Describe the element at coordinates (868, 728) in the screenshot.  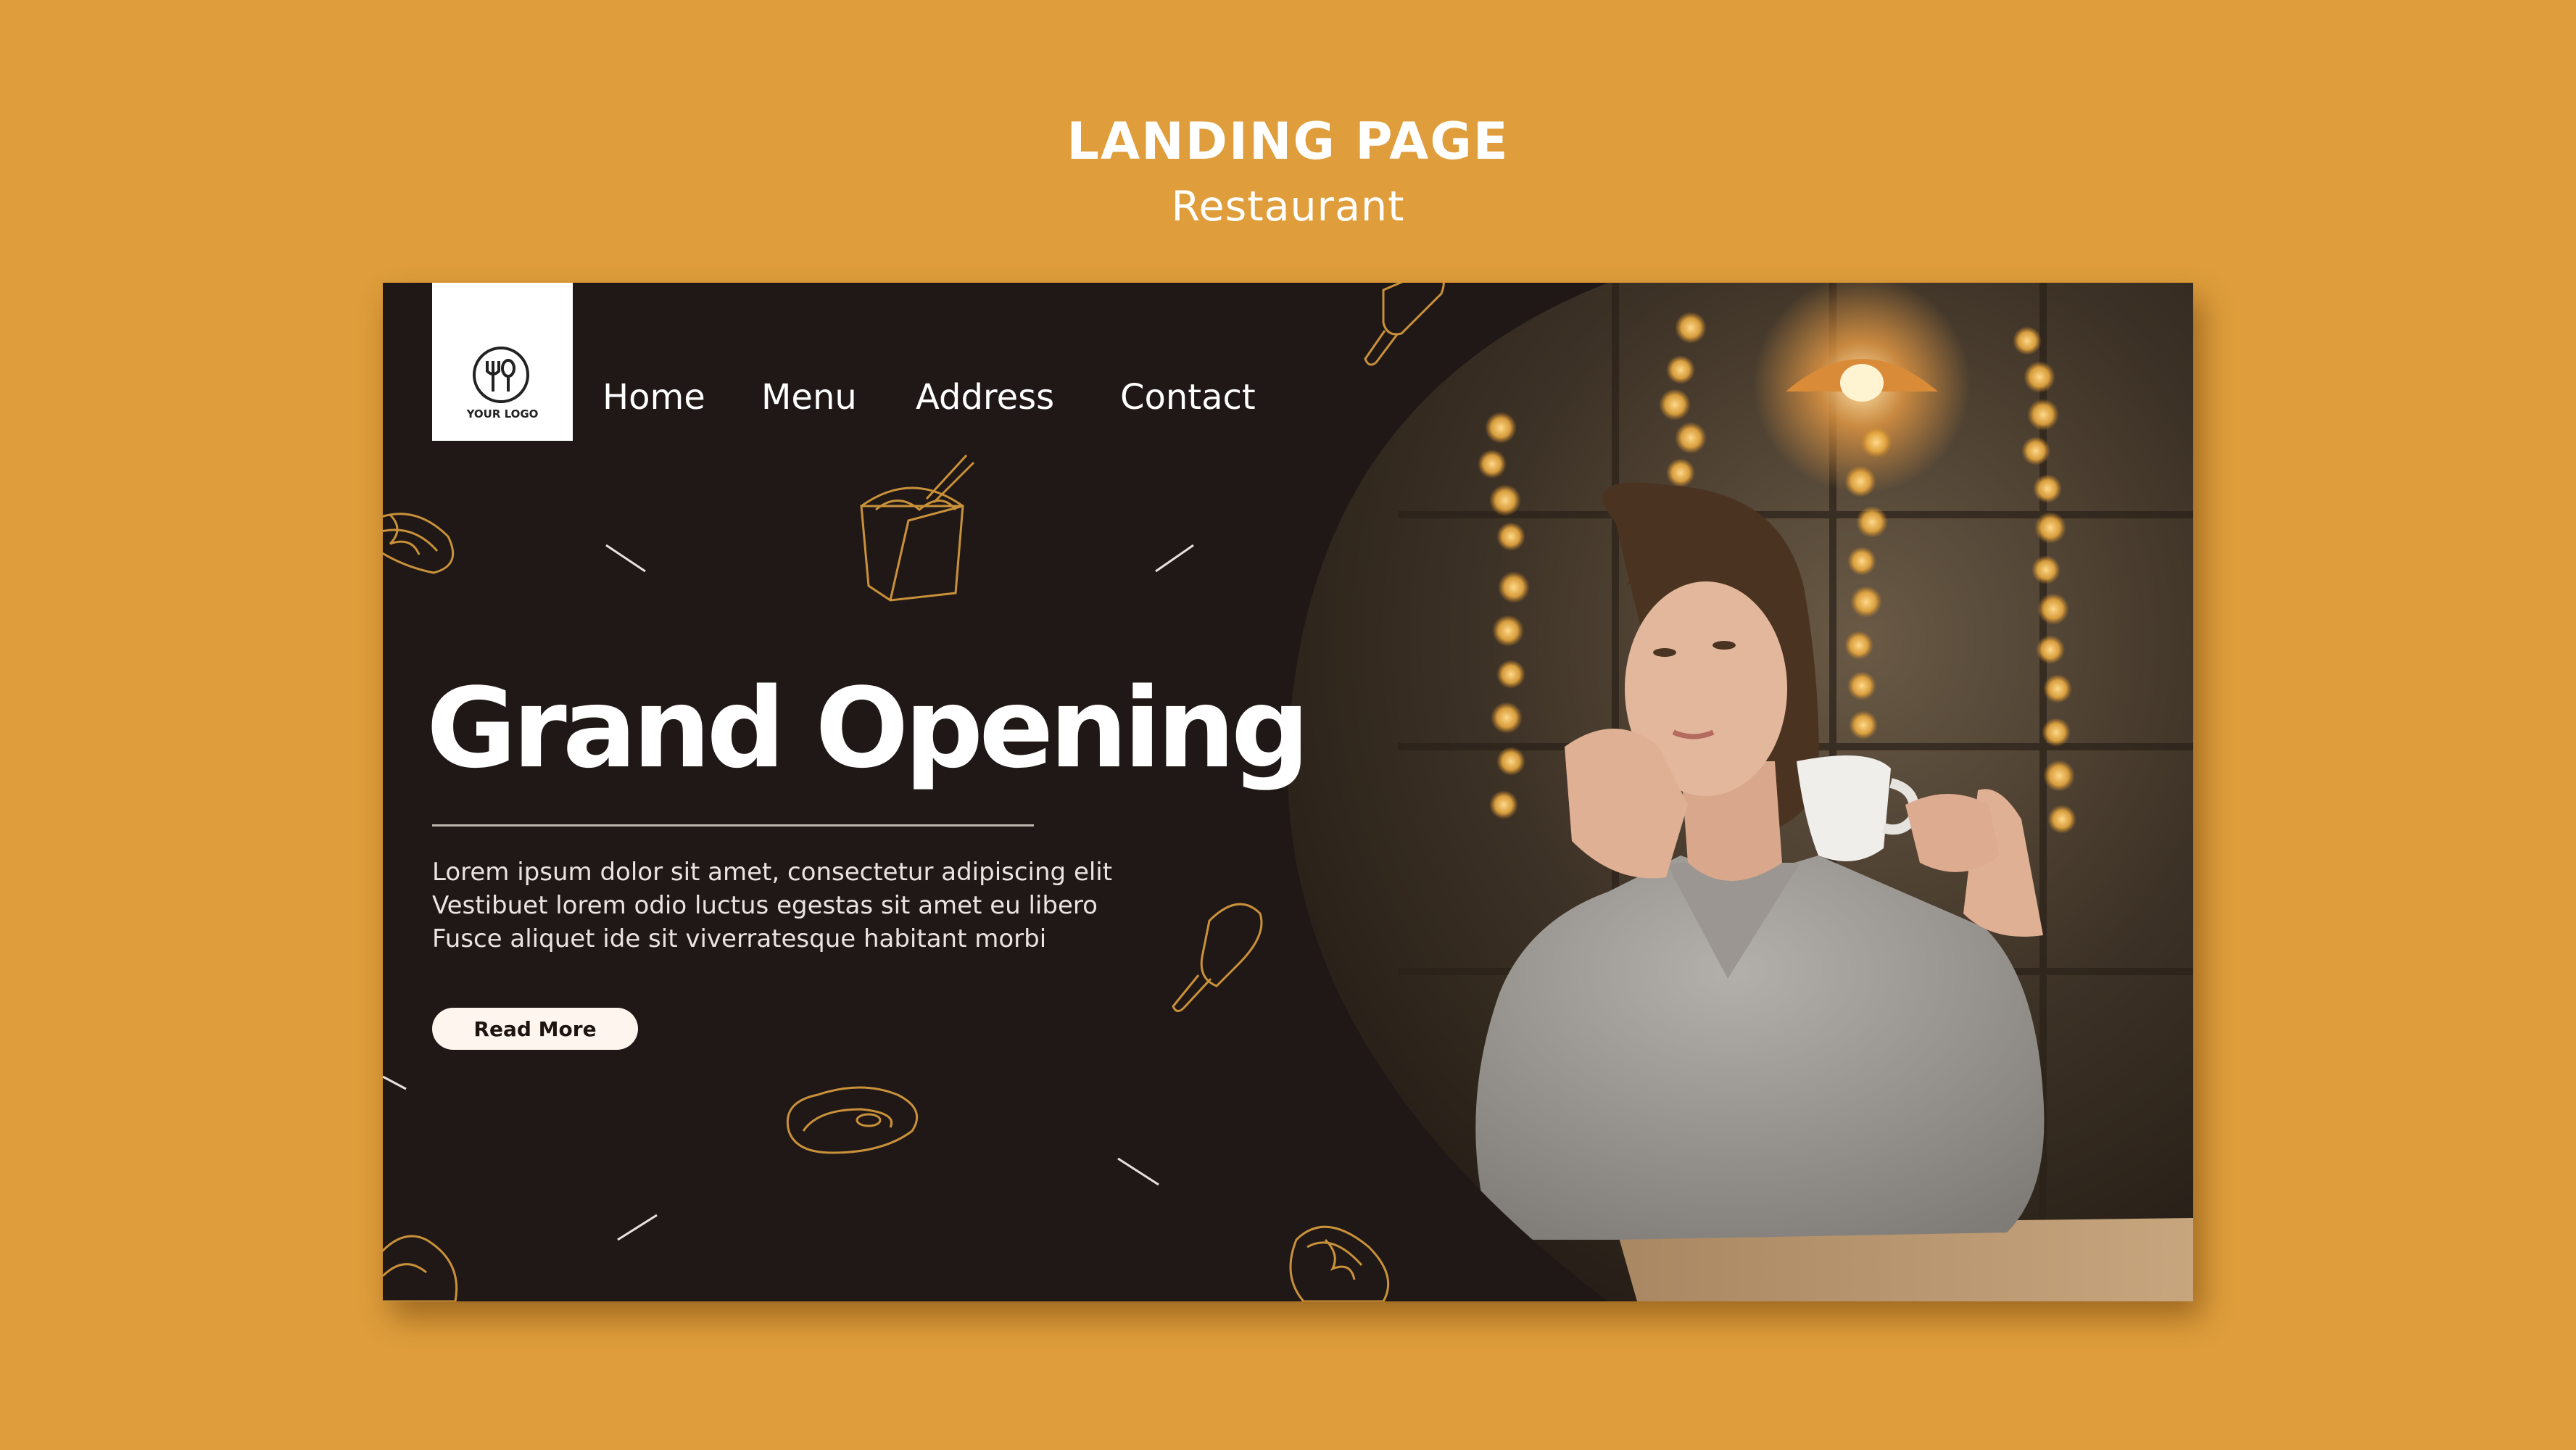
I see `hero-title: Grand Opening` at that location.